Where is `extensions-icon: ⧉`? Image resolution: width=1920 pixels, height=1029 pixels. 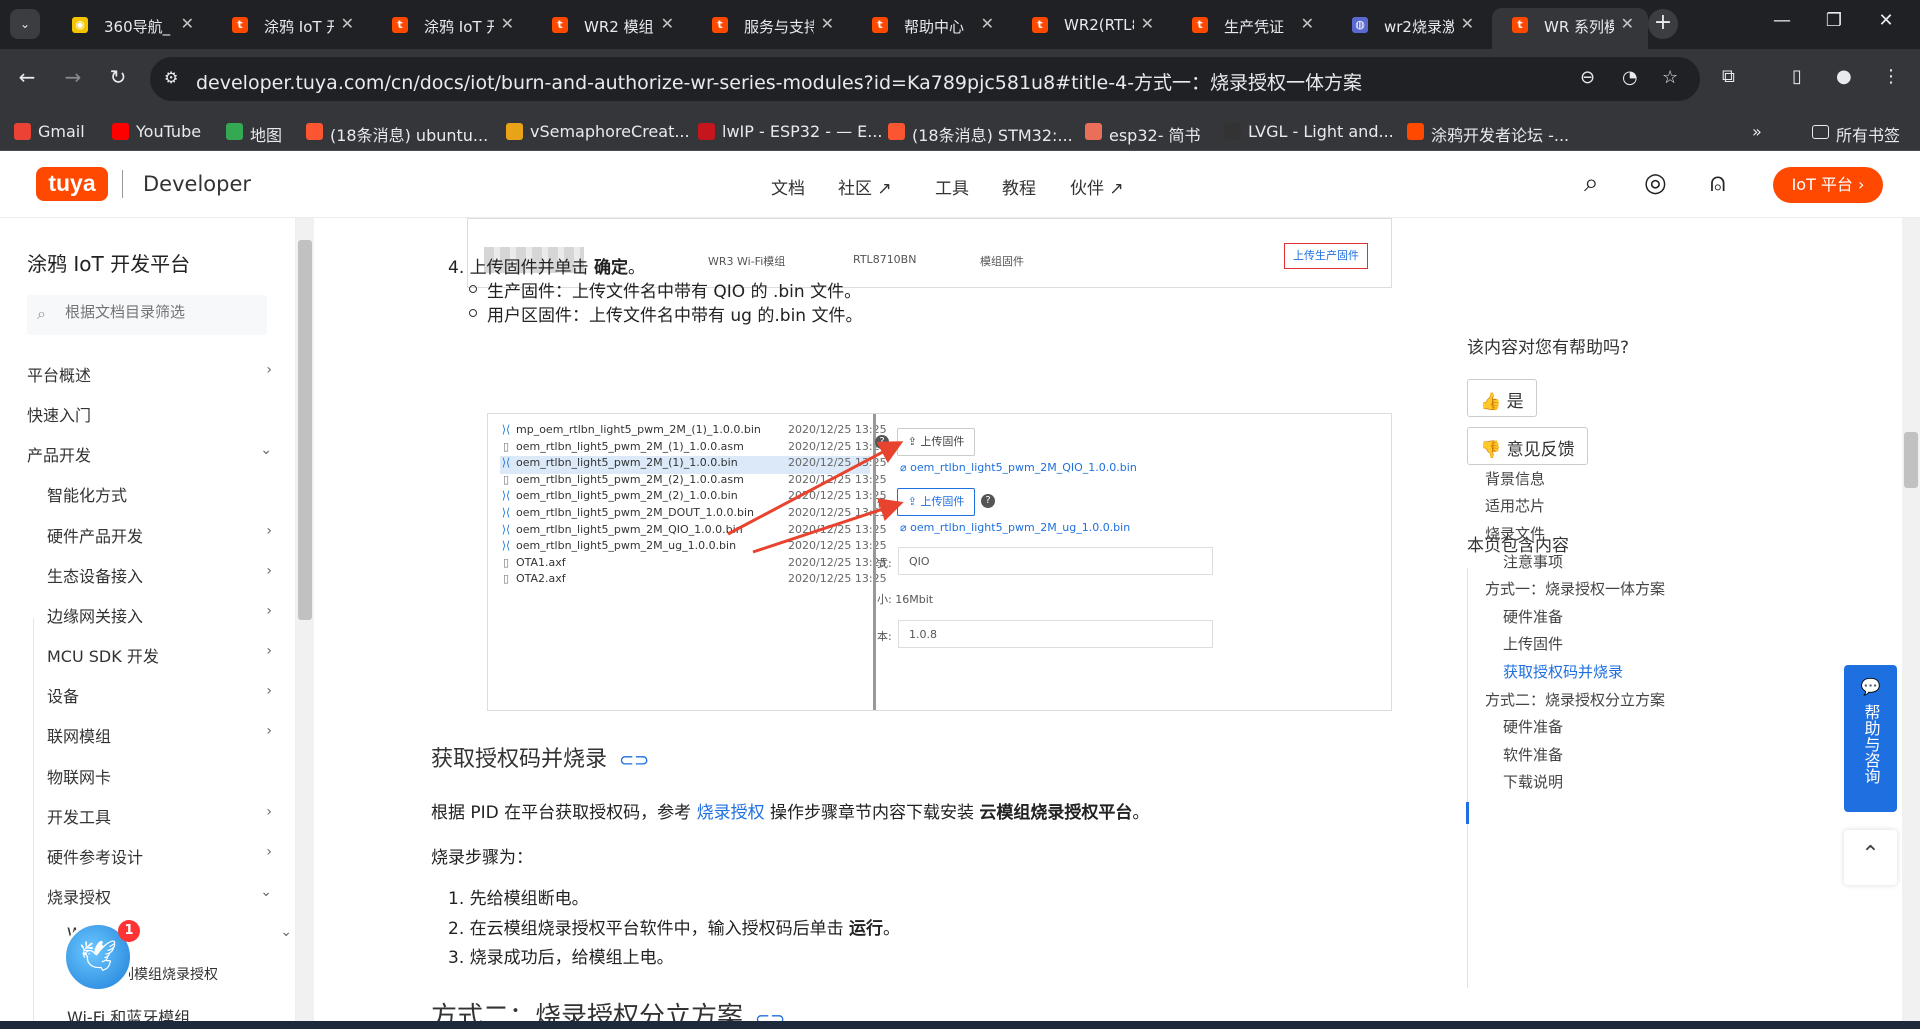
extensions-icon: ⧉ is located at coordinates (1728, 76).